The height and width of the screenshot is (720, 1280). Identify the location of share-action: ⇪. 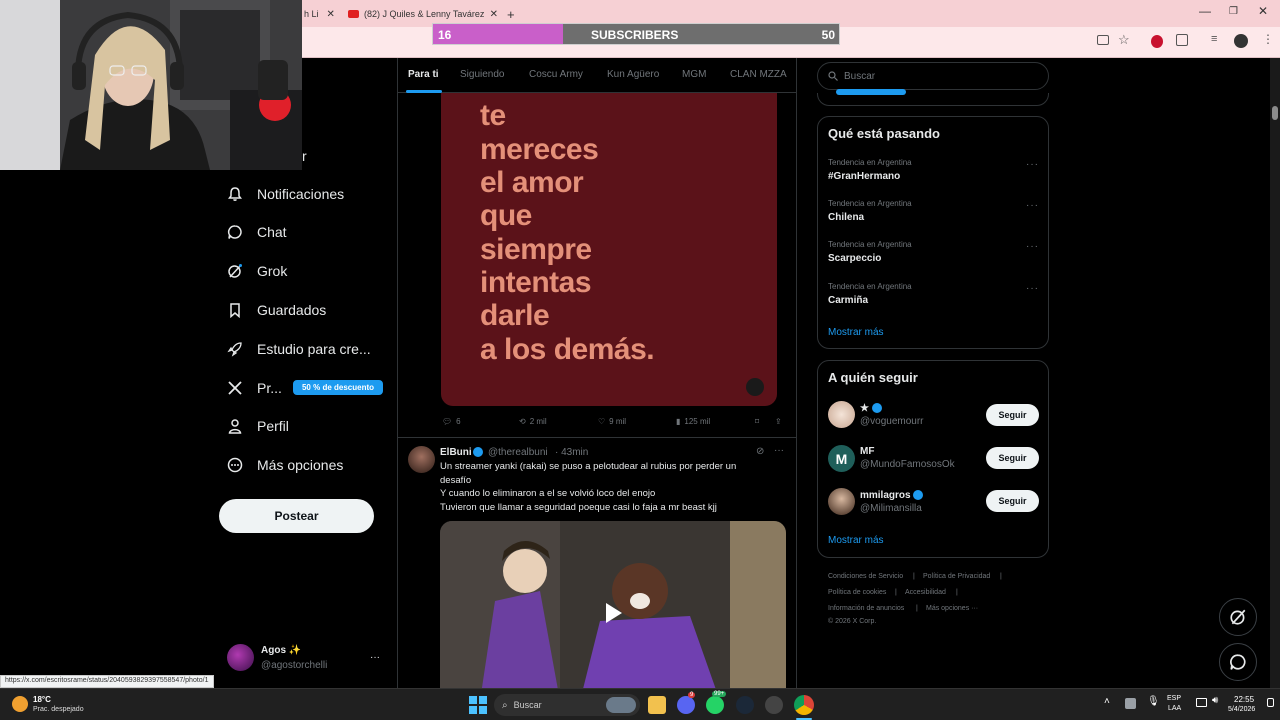
(778, 421).